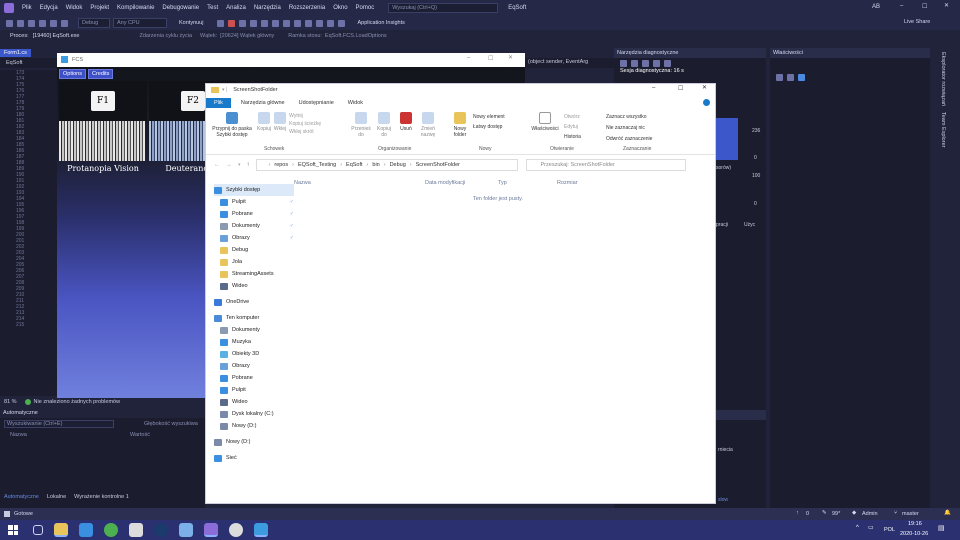 The width and height of the screenshot is (960, 540). I want to click on user-label: Admin, so click(870, 514).